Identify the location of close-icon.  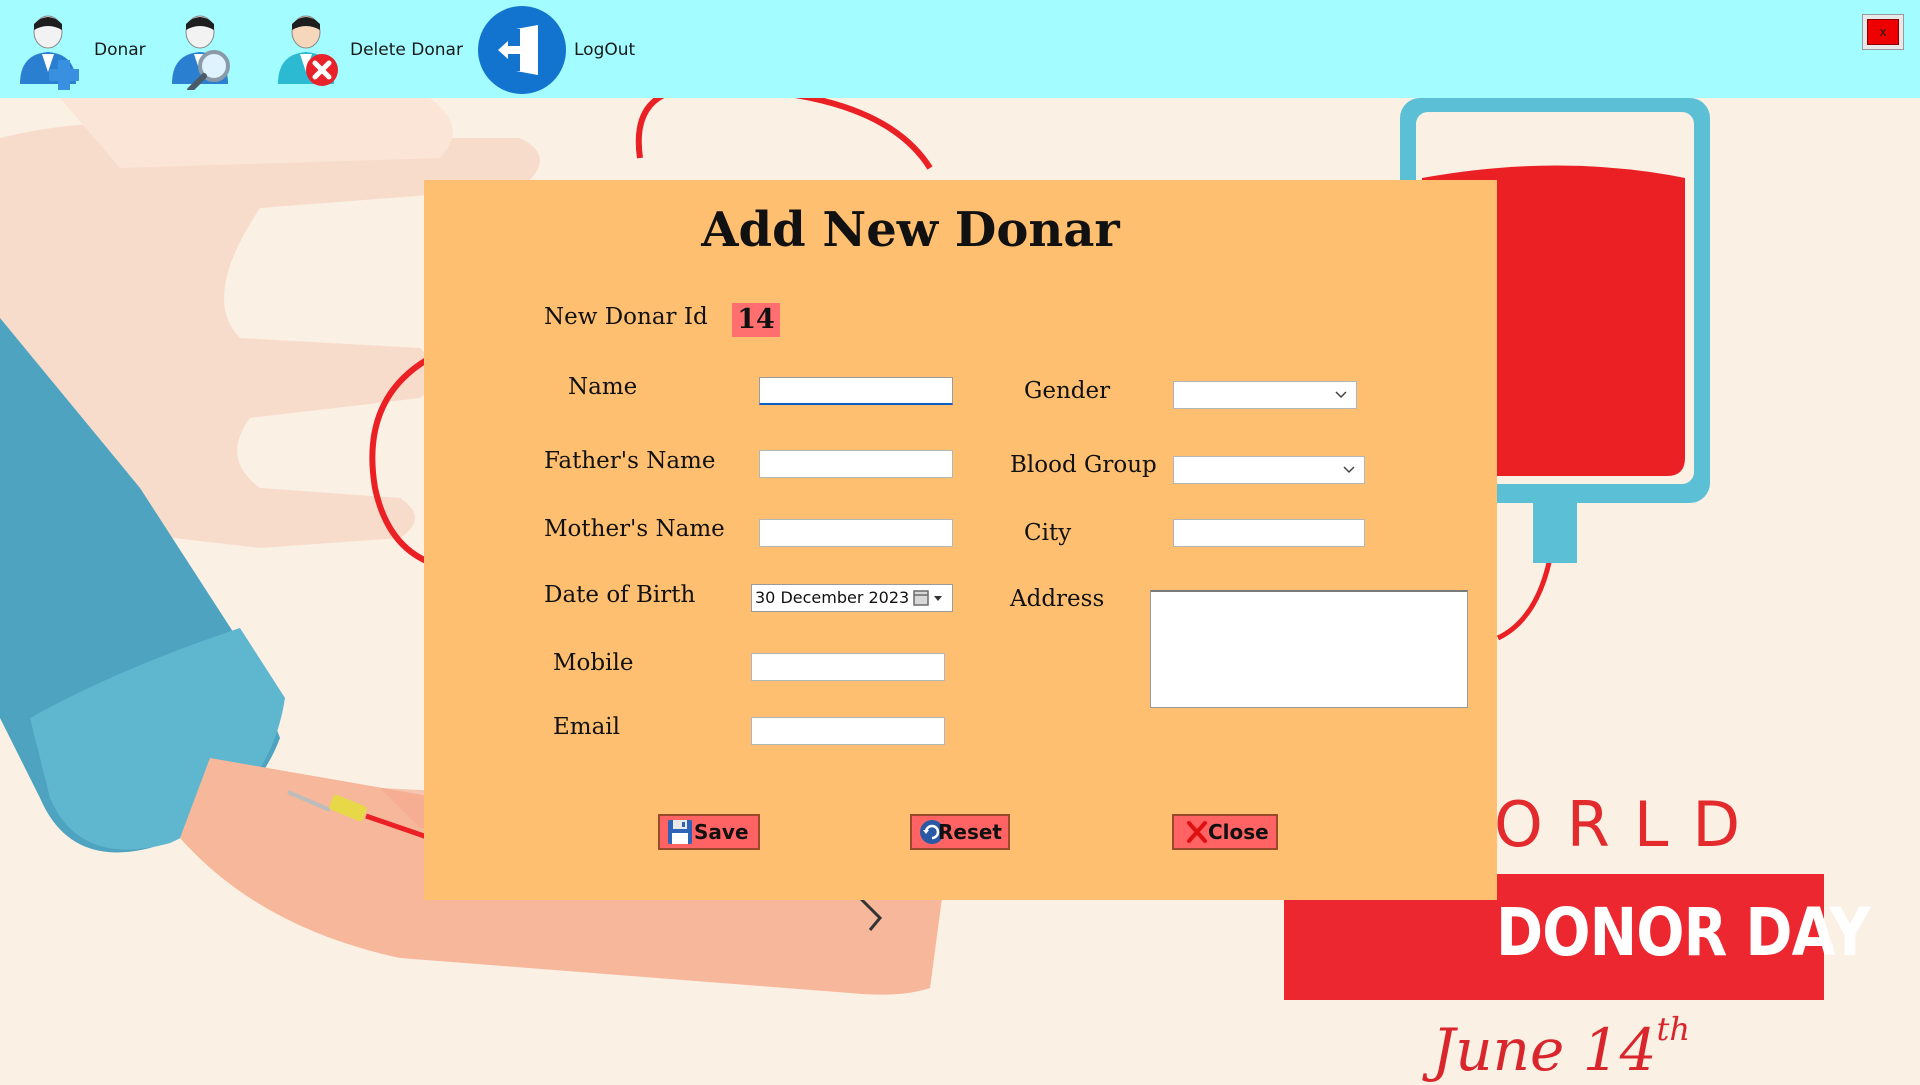
(1197, 832).